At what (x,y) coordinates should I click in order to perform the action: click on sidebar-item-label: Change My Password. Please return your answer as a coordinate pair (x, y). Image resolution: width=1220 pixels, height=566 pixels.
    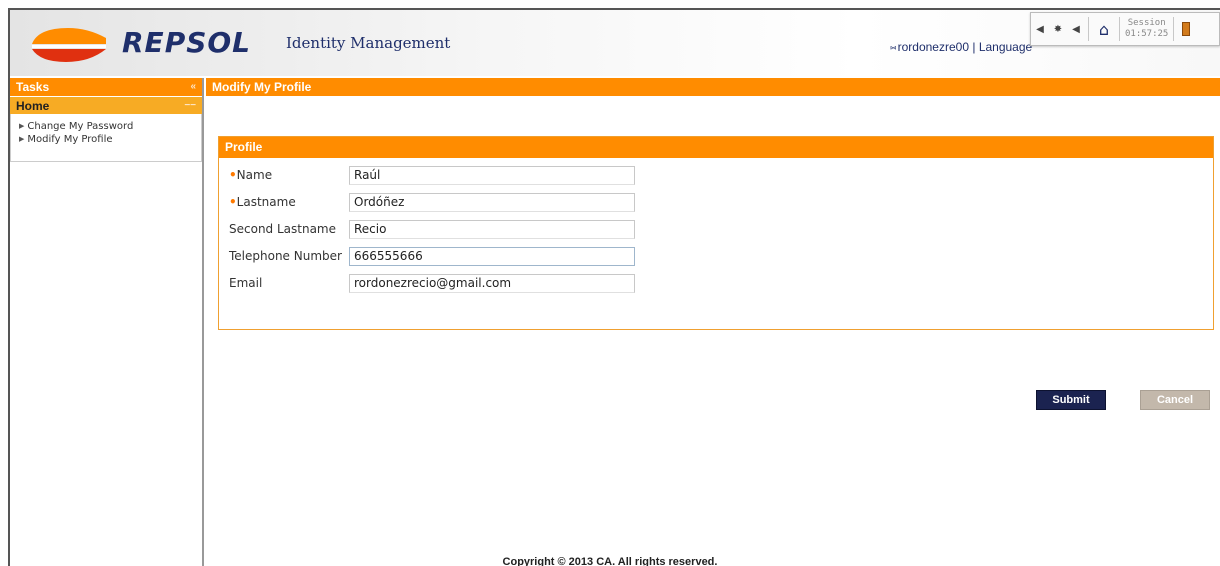
    Looking at the image, I should click on (80, 126).